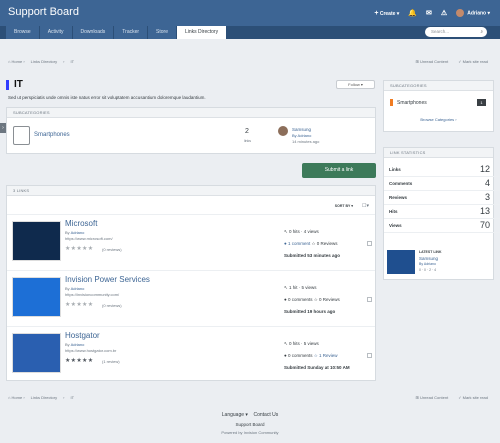 Image resolution: width=500 pixels, height=443 pixels. I want to click on contact-us-link: Contact Us, so click(265, 415).